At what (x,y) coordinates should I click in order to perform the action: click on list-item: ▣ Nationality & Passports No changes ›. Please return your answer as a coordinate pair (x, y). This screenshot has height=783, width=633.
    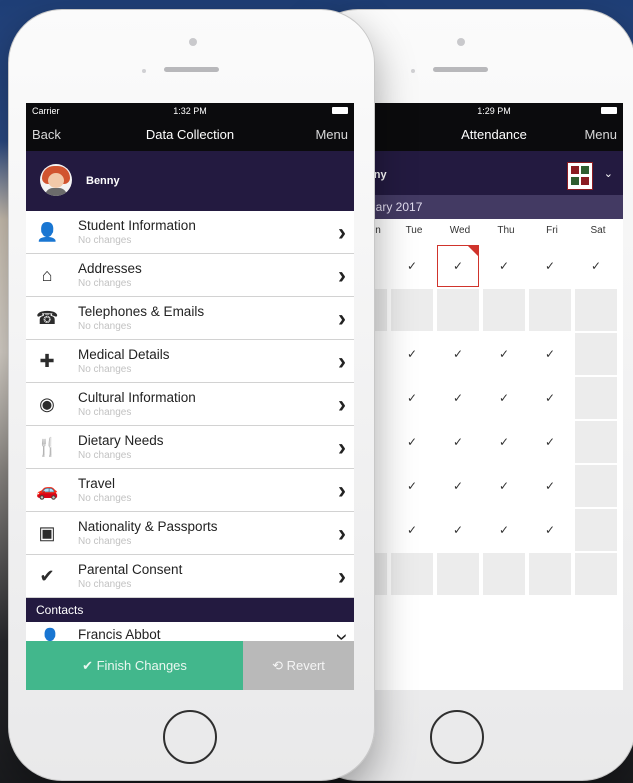
    Looking at the image, I should click on (190, 533).